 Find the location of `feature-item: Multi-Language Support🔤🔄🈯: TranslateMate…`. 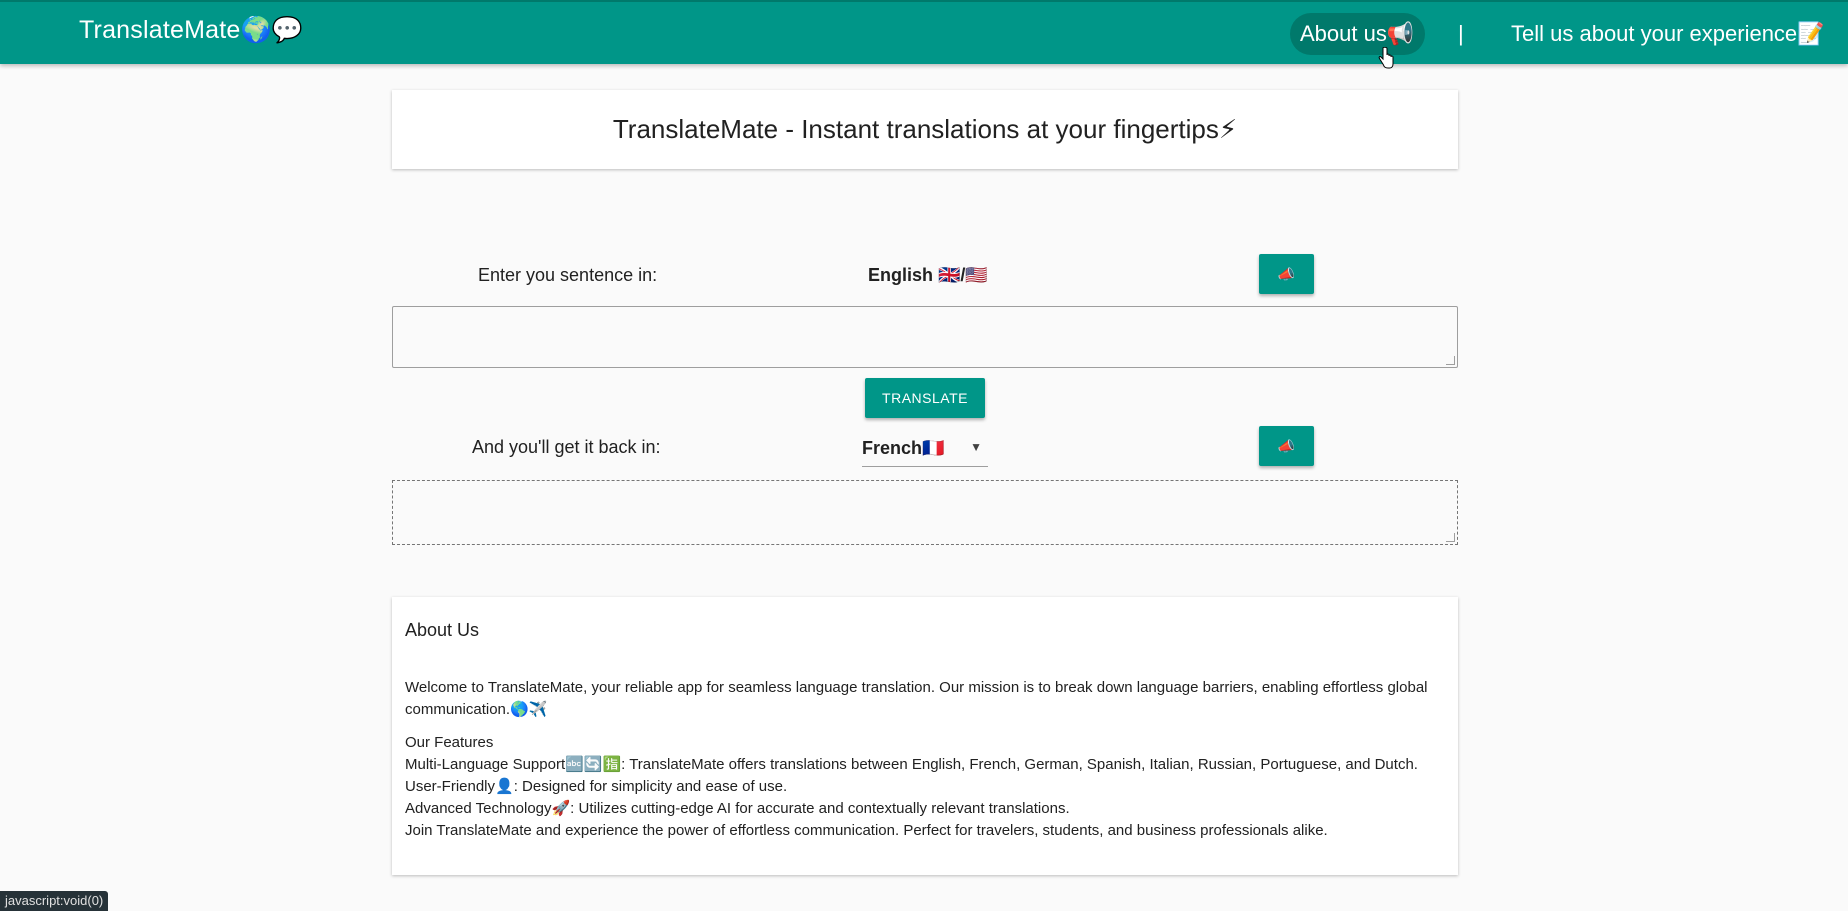

feature-item: Multi-Language Support🔤🔄🈯: TranslateMate… is located at coordinates (911, 764).